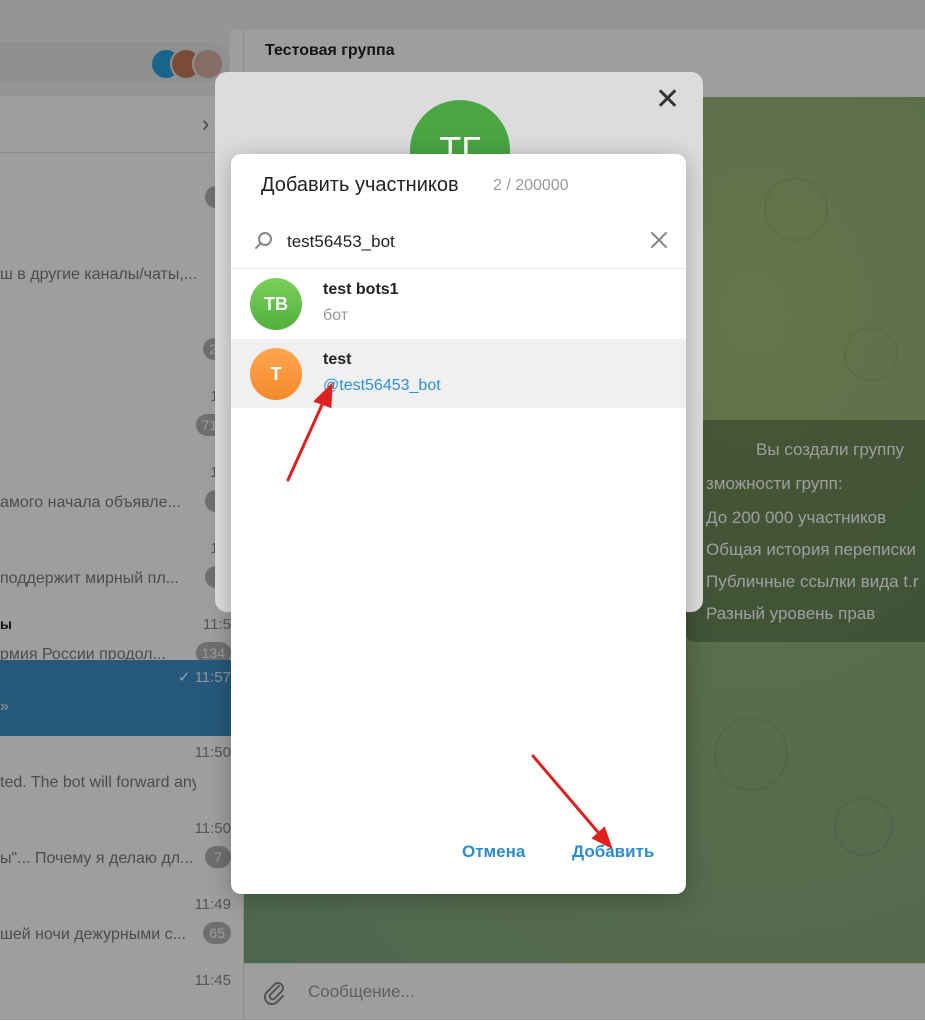  What do you see at coordinates (337, 359) in the screenshot?
I see `result-name: test` at bounding box center [337, 359].